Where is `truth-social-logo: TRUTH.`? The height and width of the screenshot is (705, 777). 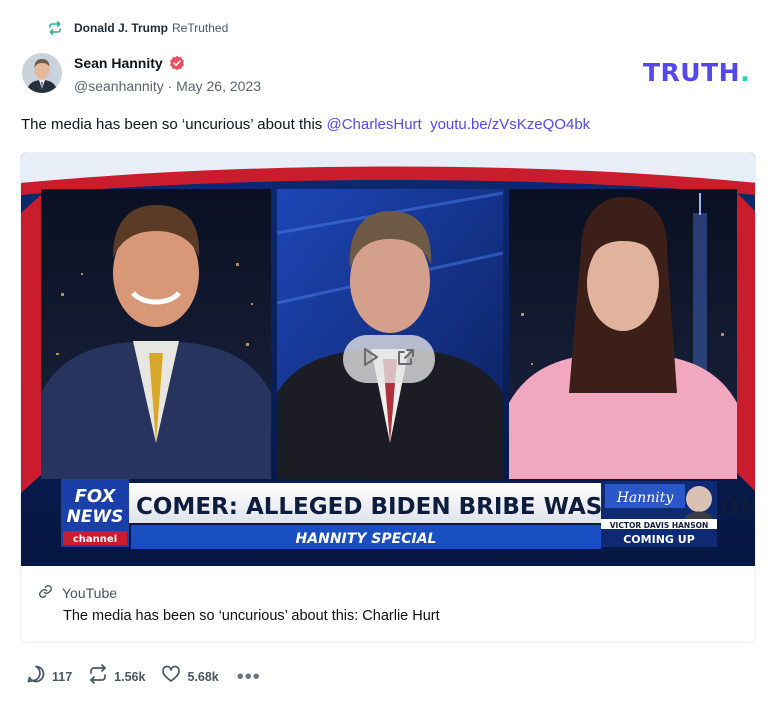
truth-social-logo: TRUTH. is located at coordinates (696, 72).